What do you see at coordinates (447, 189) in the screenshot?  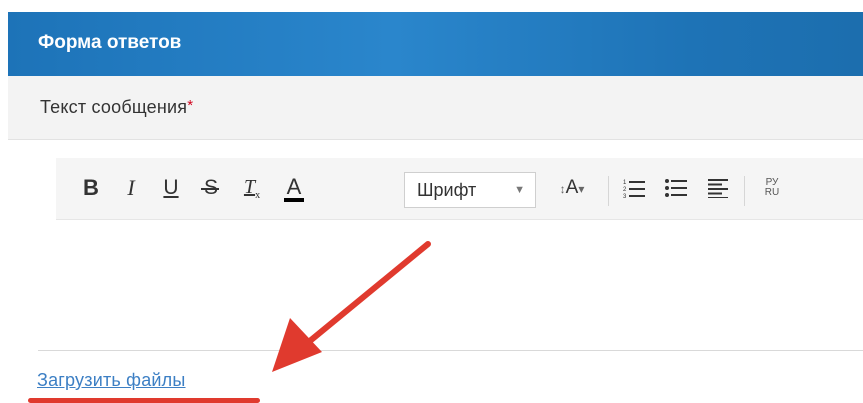 I see `font-select-value: Шрифт` at bounding box center [447, 189].